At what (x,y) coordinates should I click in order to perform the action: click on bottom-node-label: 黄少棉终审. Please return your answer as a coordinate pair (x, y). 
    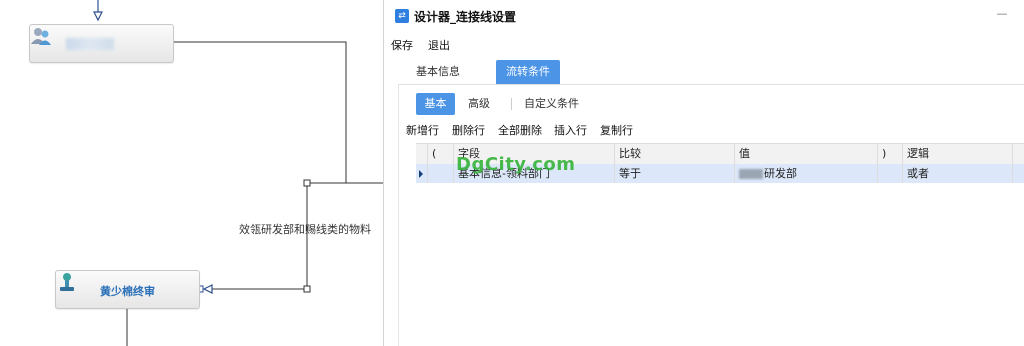
    Looking at the image, I should click on (127, 291).